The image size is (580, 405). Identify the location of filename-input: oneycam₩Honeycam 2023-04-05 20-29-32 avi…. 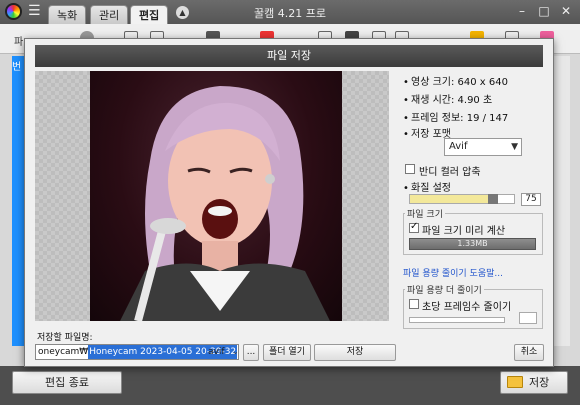
(137, 352).